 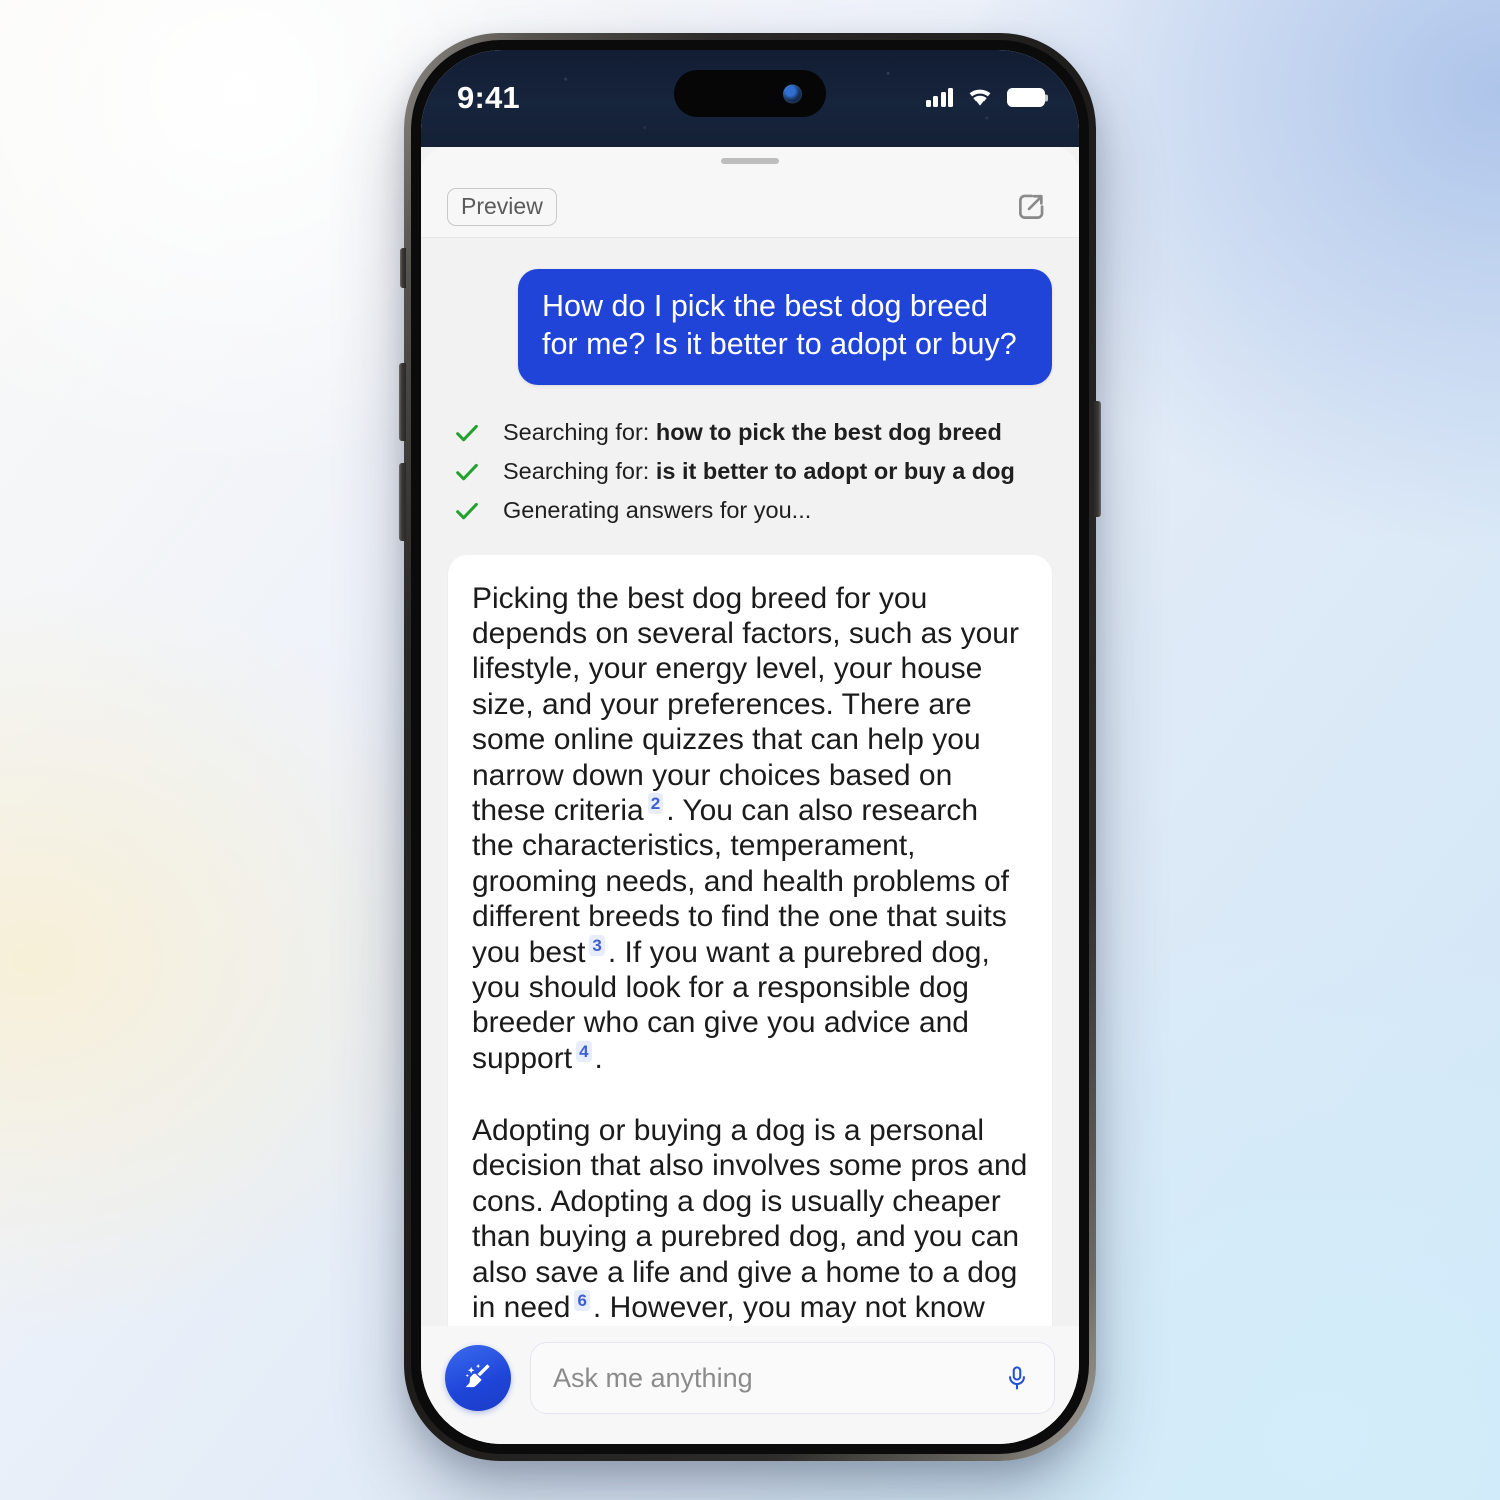 I want to click on silent-switch-button, so click(x=403, y=268).